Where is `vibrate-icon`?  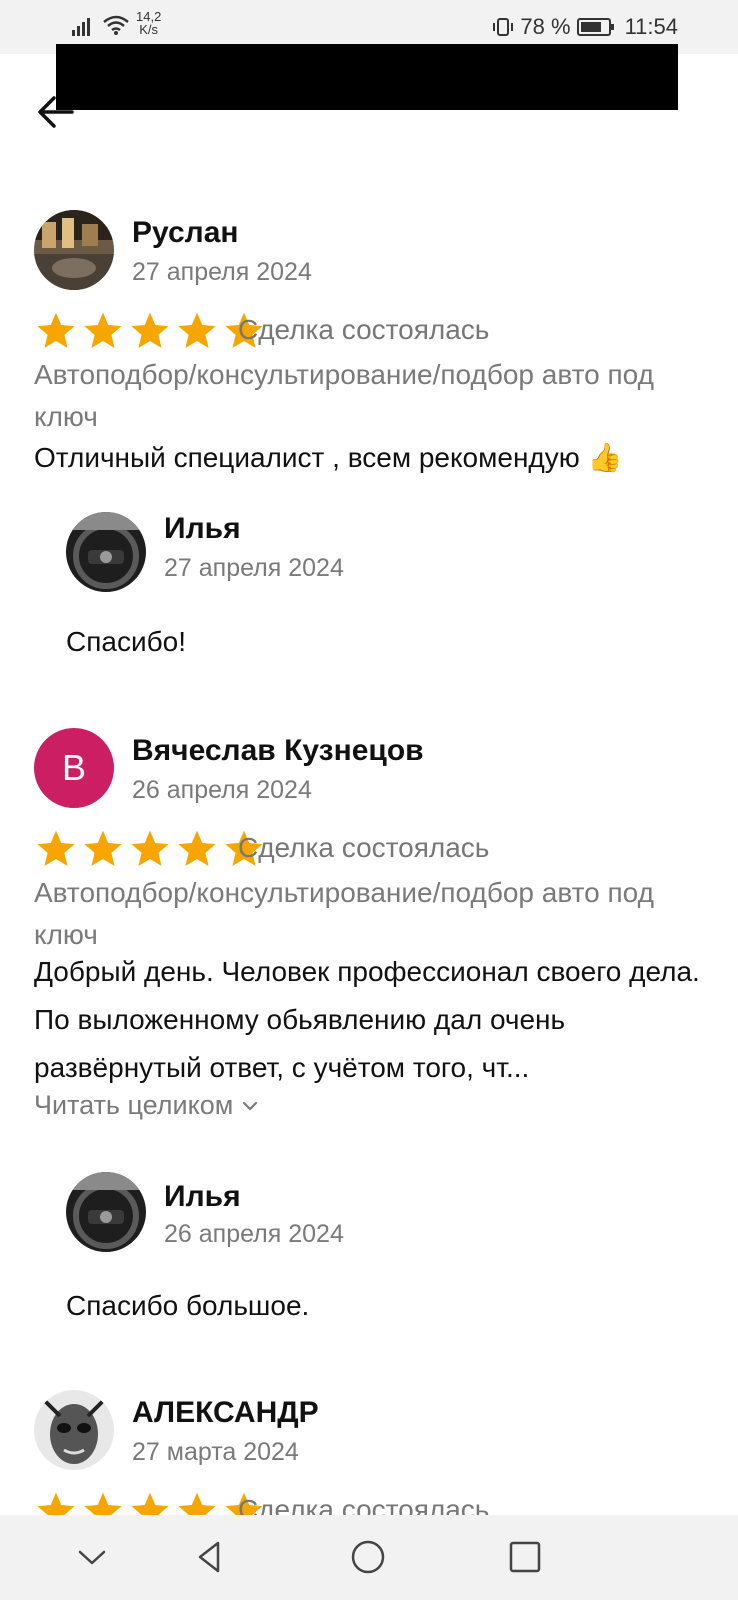 vibrate-icon is located at coordinates (503, 27).